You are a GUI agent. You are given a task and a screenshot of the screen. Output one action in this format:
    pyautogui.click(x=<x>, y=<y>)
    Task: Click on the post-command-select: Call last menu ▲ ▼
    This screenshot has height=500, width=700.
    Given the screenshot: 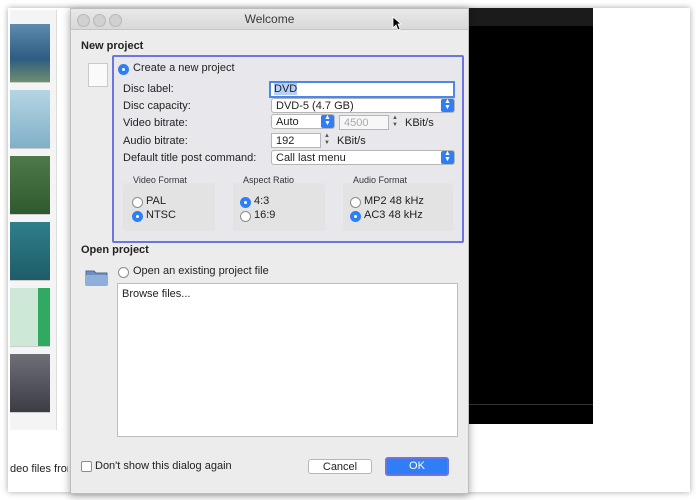 What is the action you would take?
    pyautogui.click(x=363, y=157)
    